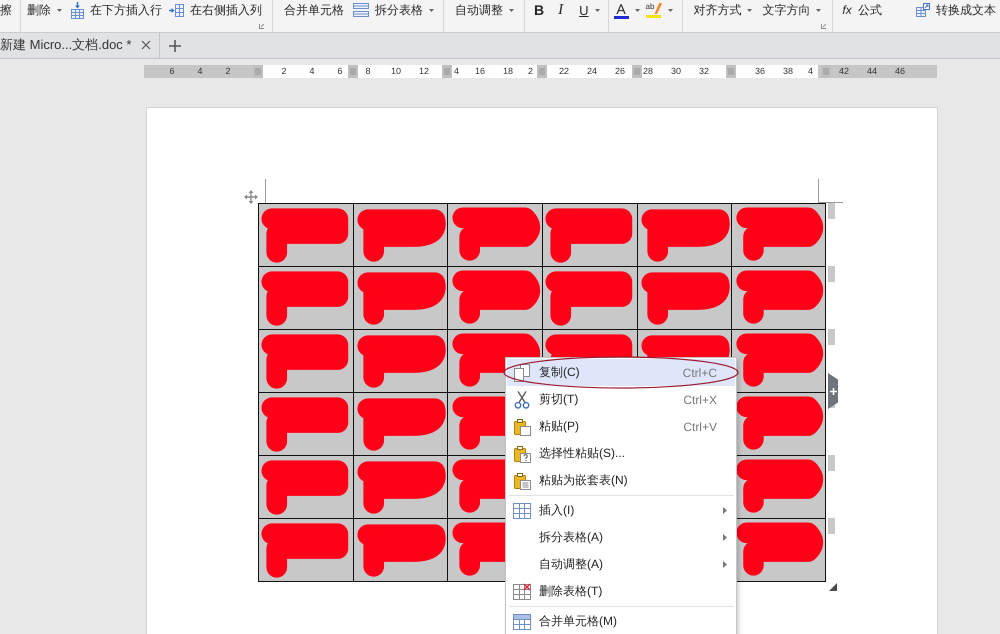 The height and width of the screenshot is (634, 1000). Describe the element at coordinates (654, 16) in the screenshot. I see `highlight-color-bar` at that location.